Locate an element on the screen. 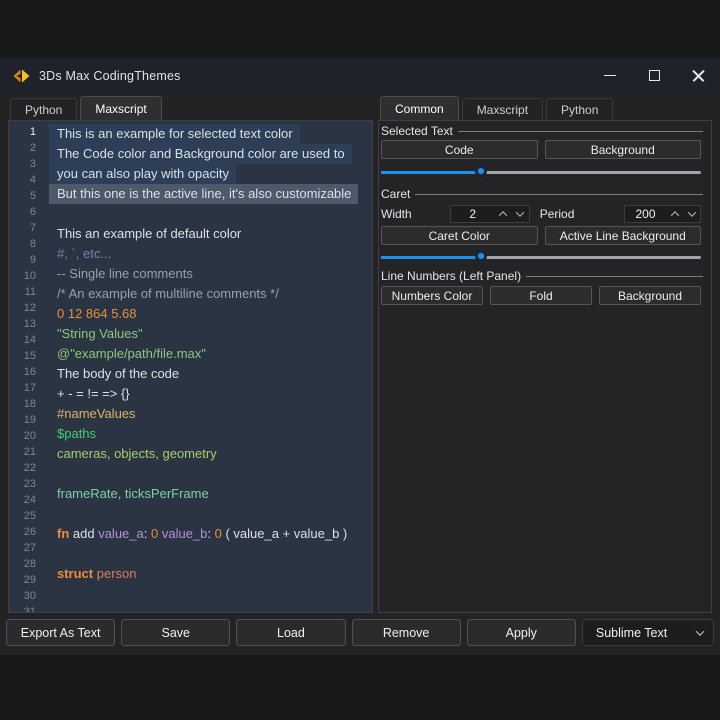 The height and width of the screenshot is (720, 720). chevron-up-icon is located at coordinates (674, 215).